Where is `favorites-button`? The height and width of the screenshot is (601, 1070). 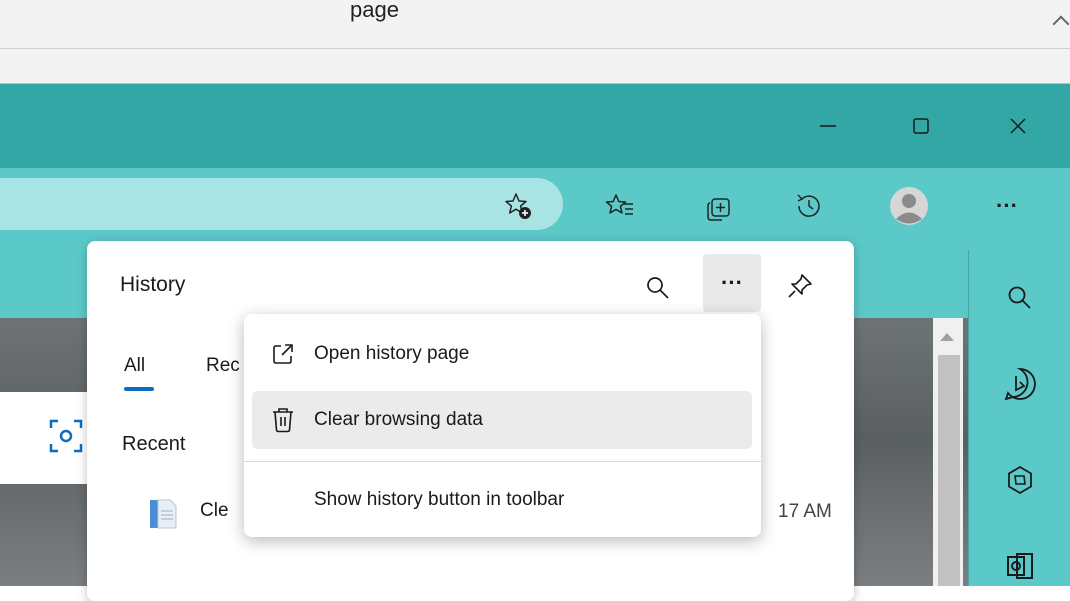 favorites-button is located at coordinates (620, 206).